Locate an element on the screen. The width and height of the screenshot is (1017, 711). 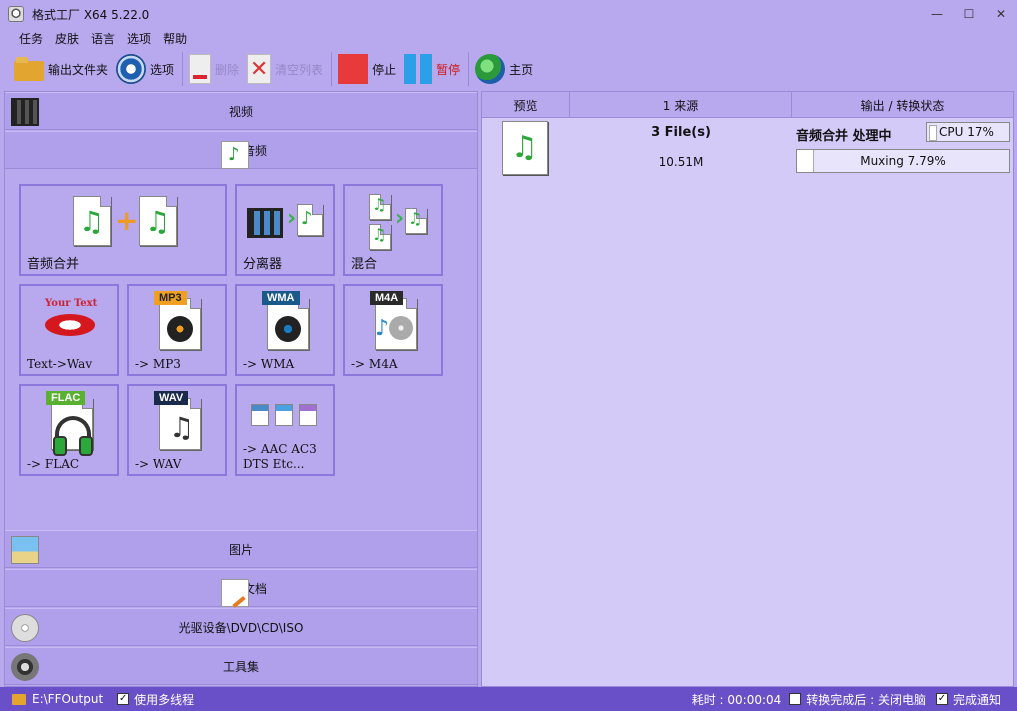
film-strip-icon is located at coordinates (265, 223).